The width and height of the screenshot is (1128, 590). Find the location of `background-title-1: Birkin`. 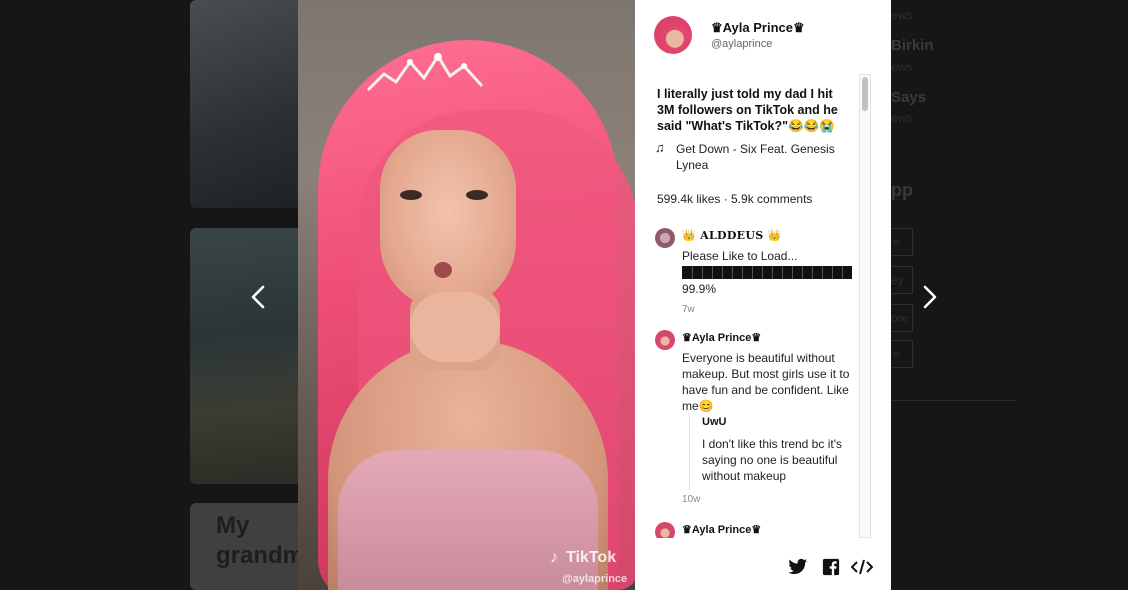

background-title-1: Birkin is located at coordinates (912, 45).